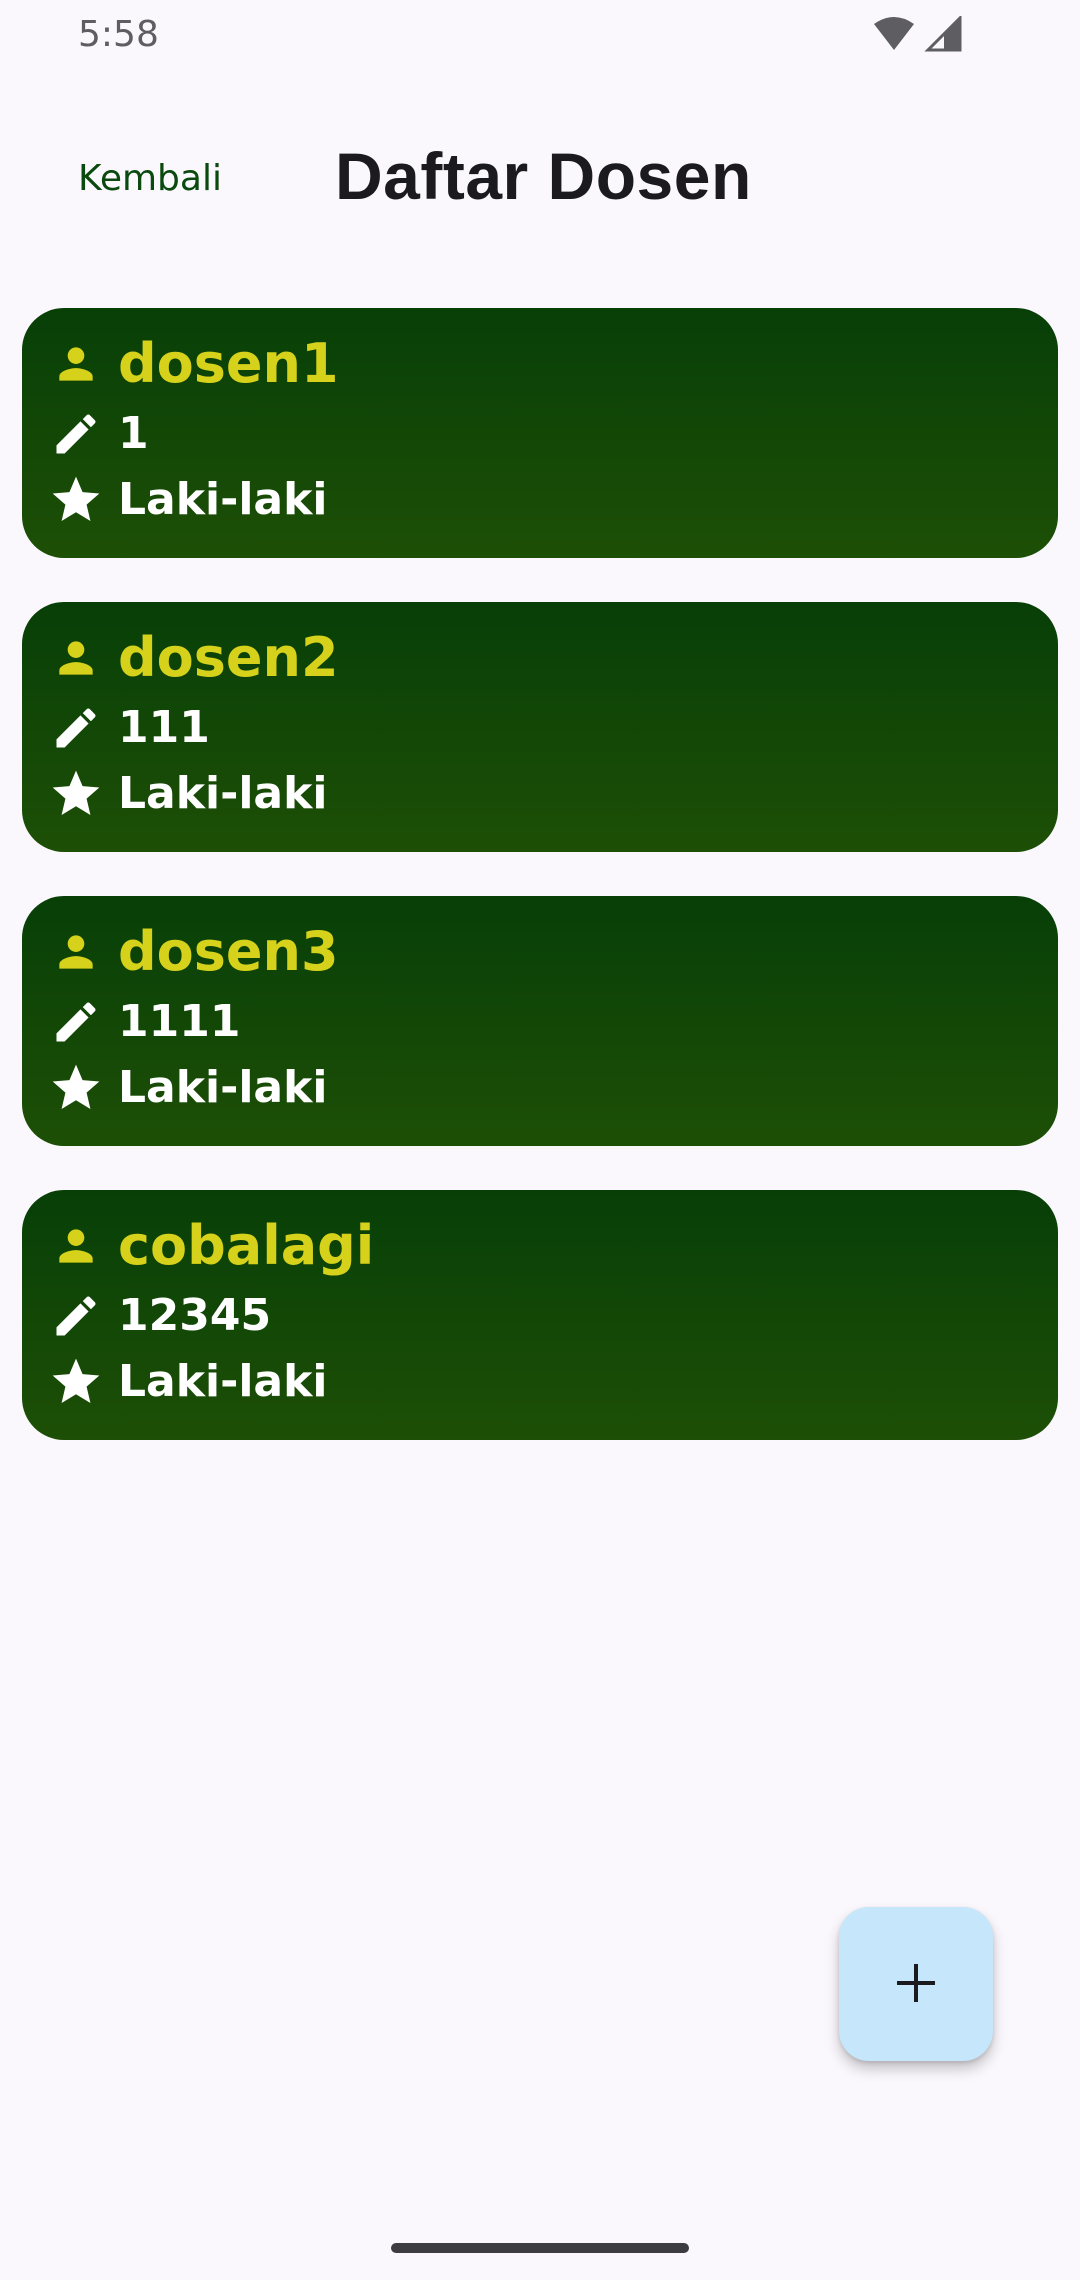  Describe the element at coordinates (246, 1245) in the screenshot. I see `lecturer-name: cobalagi` at that location.